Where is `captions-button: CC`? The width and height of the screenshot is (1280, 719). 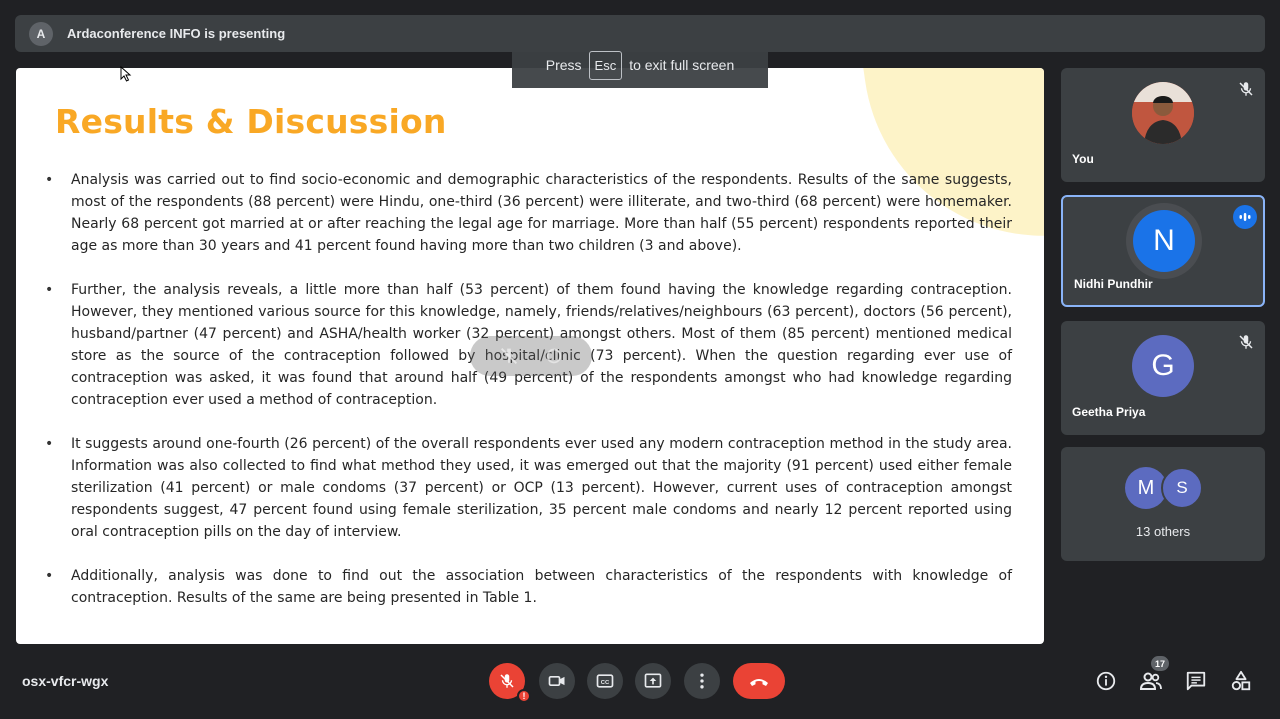
captions-button: CC is located at coordinates (605, 681).